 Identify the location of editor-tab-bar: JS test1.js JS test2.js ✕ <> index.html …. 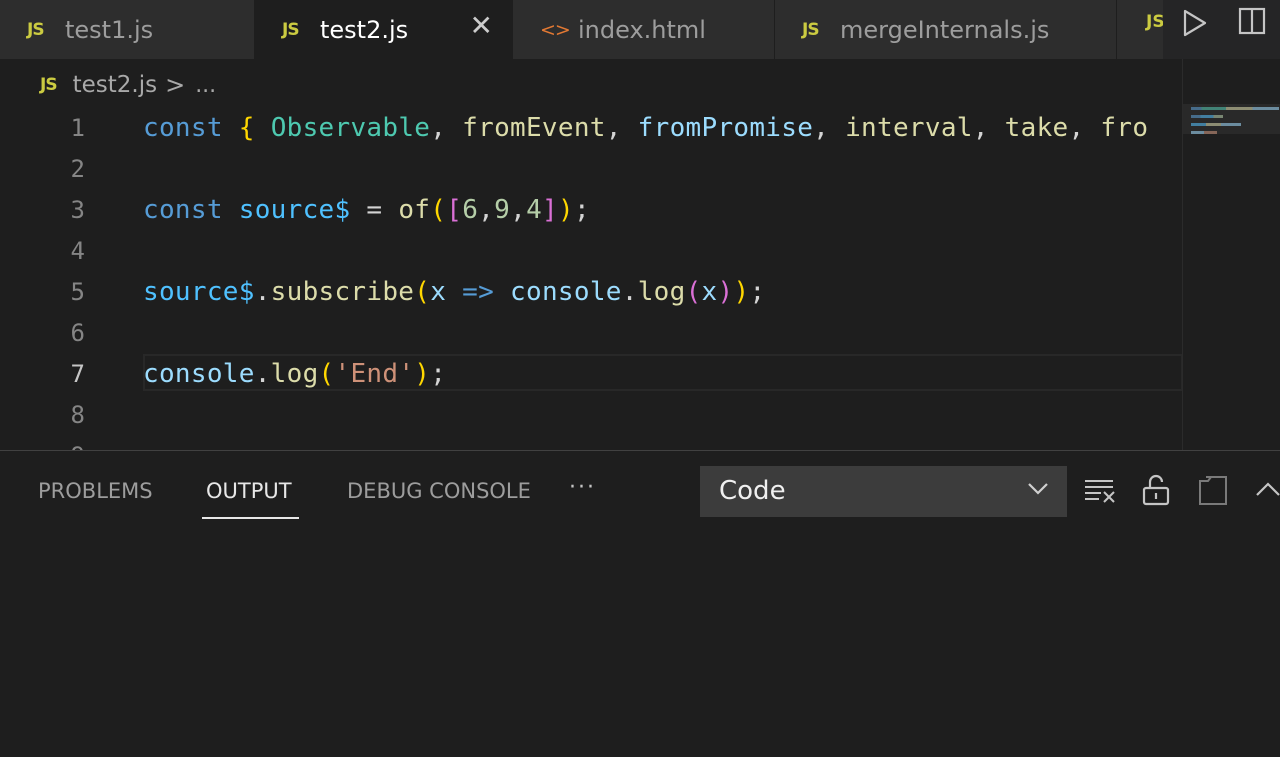
(640, 29).